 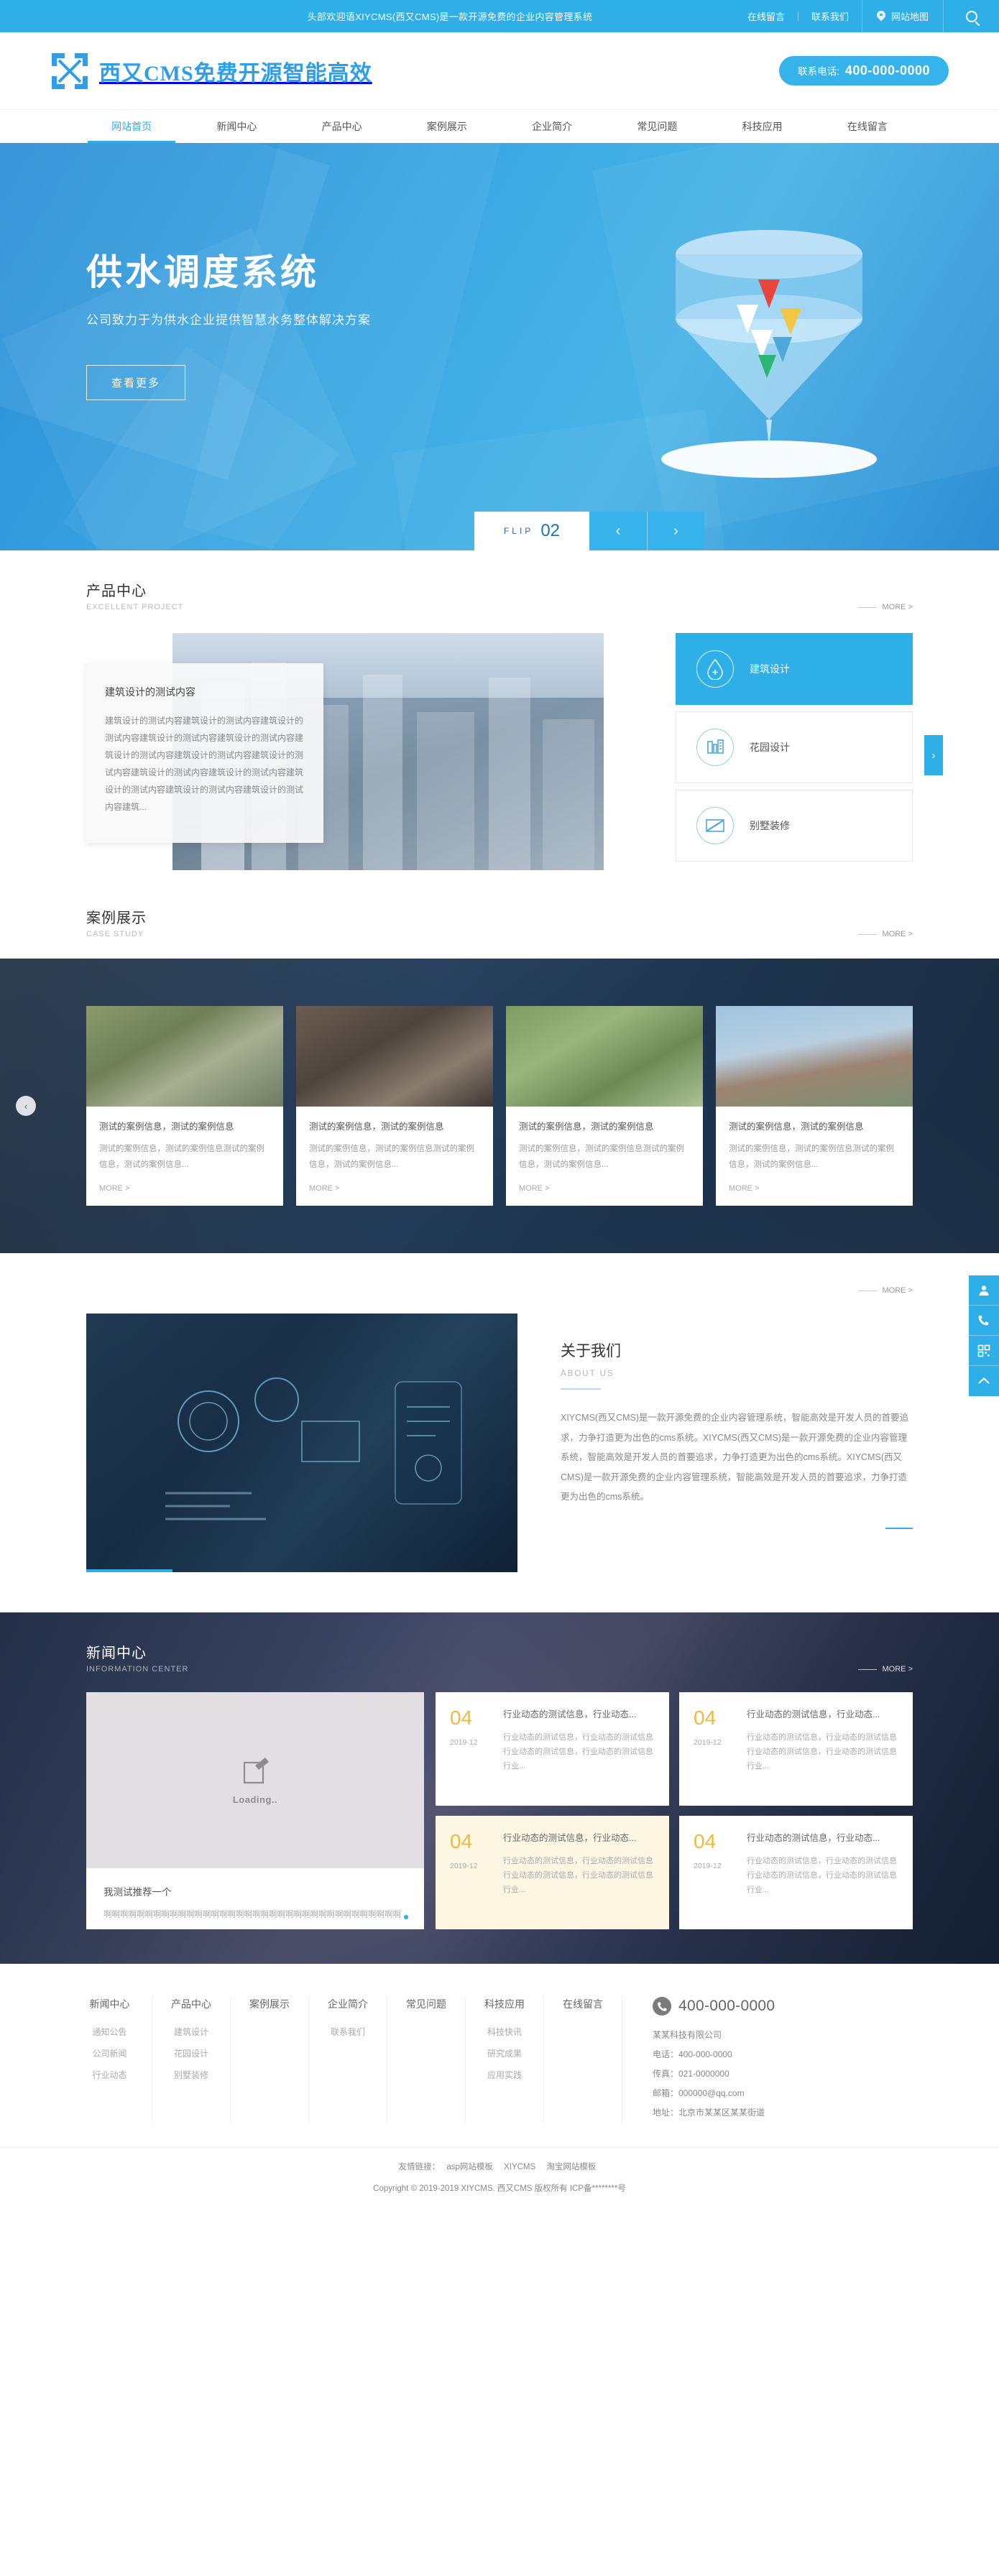 I want to click on footer-link: 别墅装修, so click(x=191, y=2075).